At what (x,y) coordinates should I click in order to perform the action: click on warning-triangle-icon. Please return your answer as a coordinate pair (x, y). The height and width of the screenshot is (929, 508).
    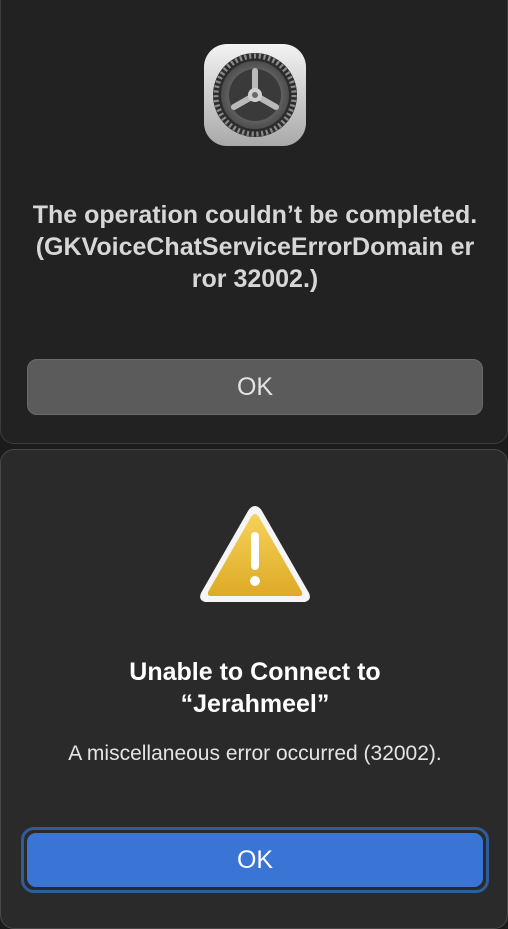
    Looking at the image, I should click on (255, 554).